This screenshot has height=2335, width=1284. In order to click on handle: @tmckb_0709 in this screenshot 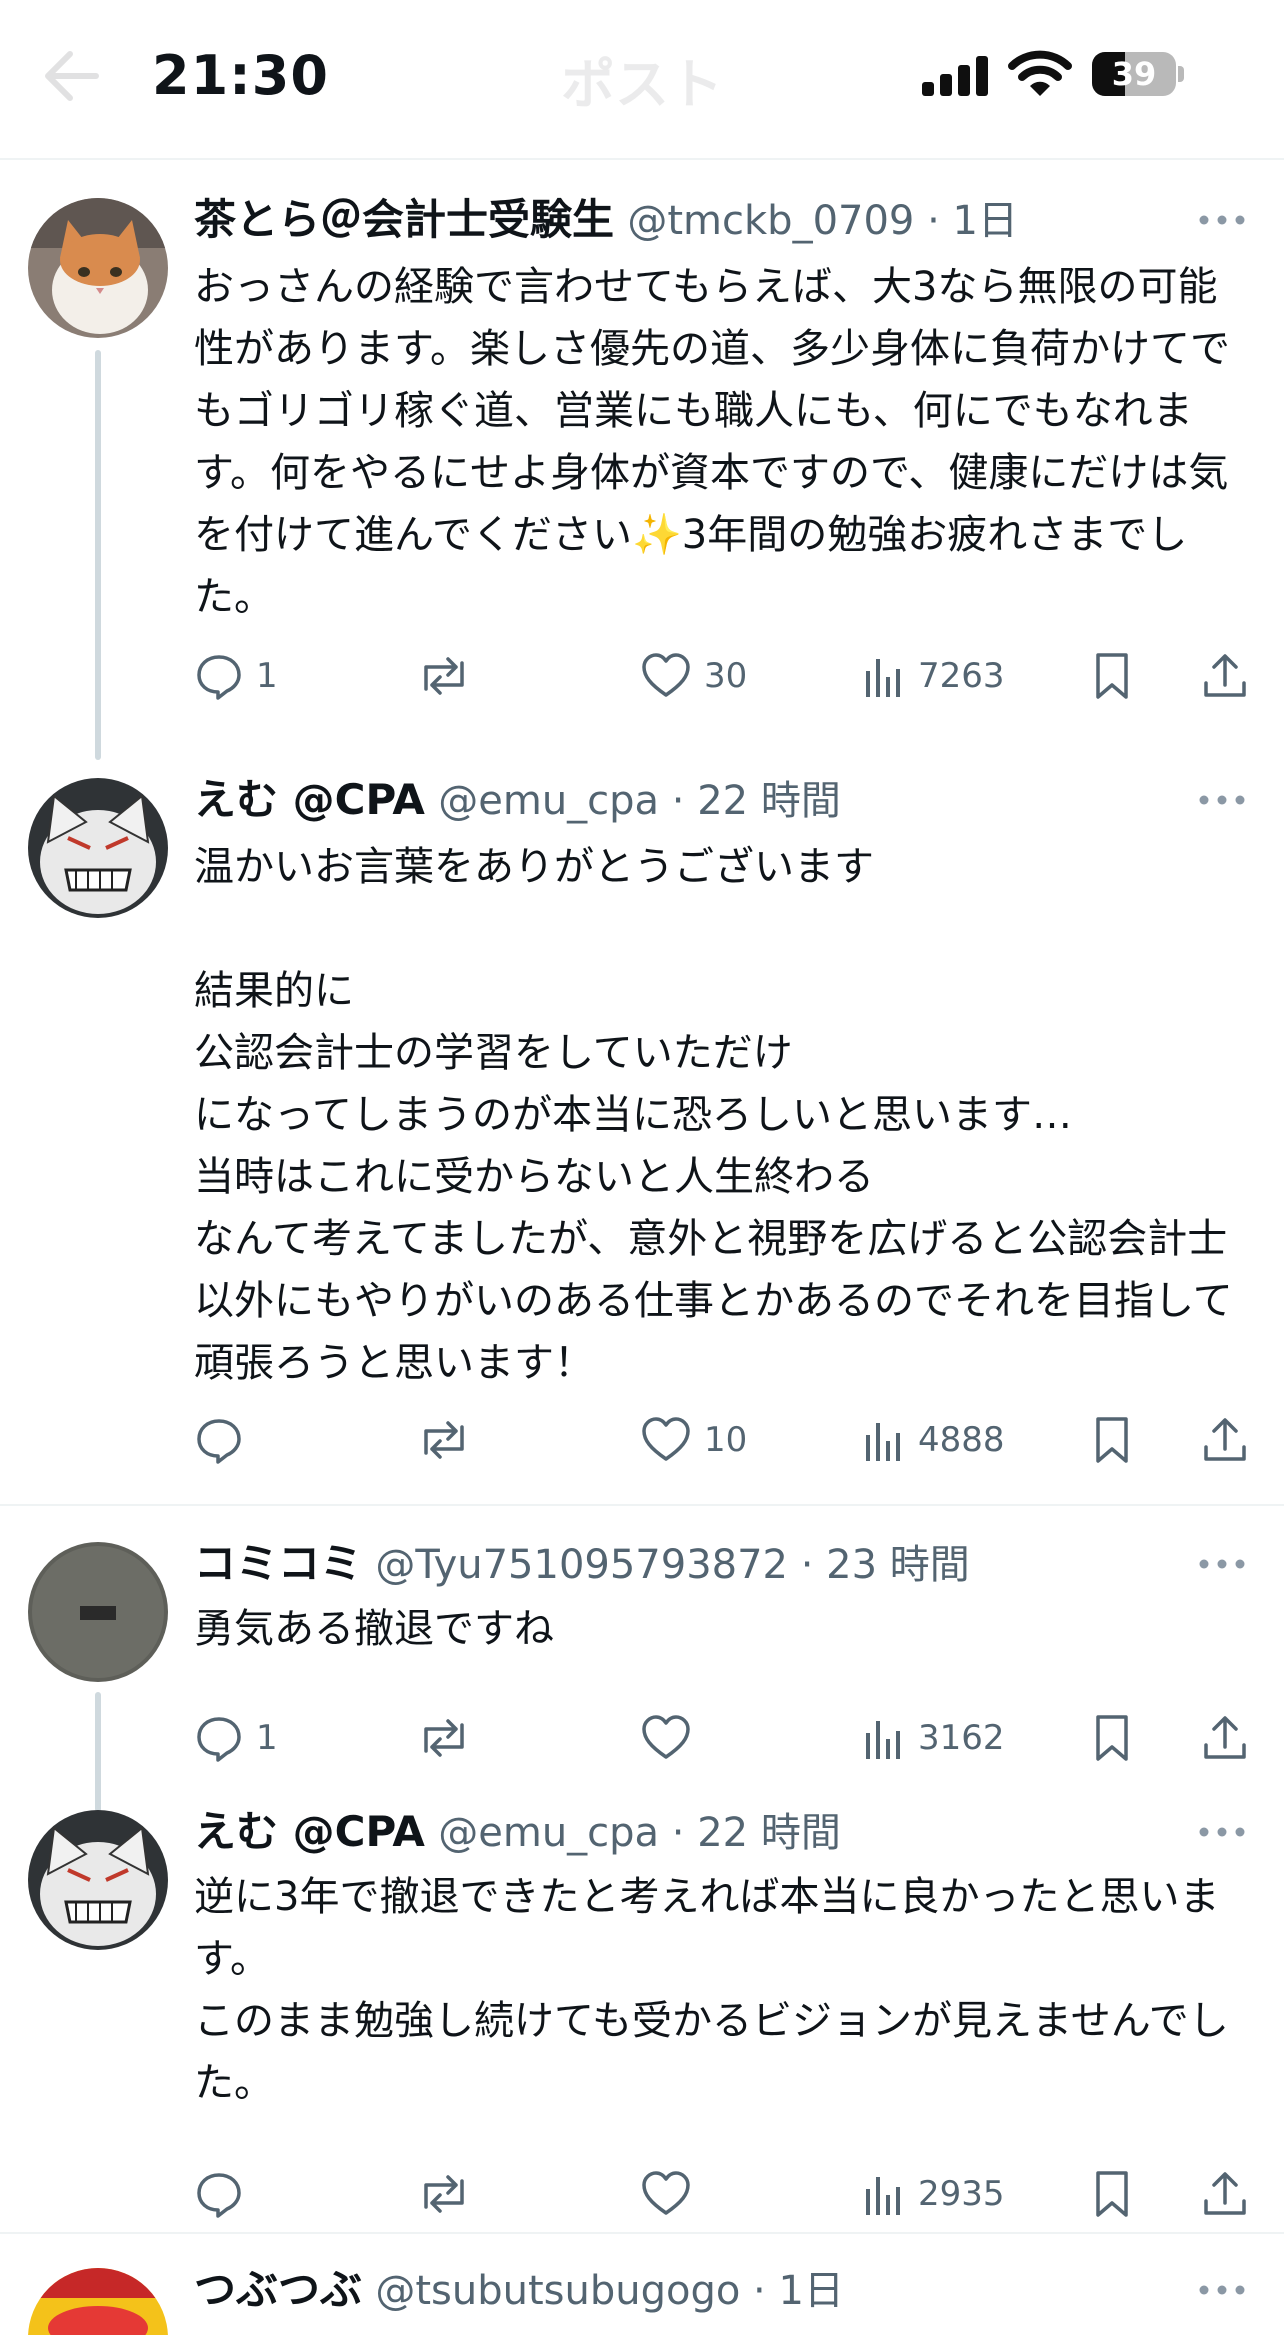, I will do `click(770, 221)`.